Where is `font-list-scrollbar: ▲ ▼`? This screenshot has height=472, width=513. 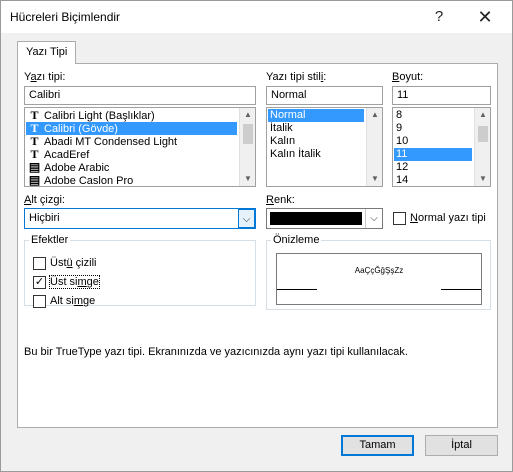 font-list-scrollbar: ▲ ▼ is located at coordinates (247, 147).